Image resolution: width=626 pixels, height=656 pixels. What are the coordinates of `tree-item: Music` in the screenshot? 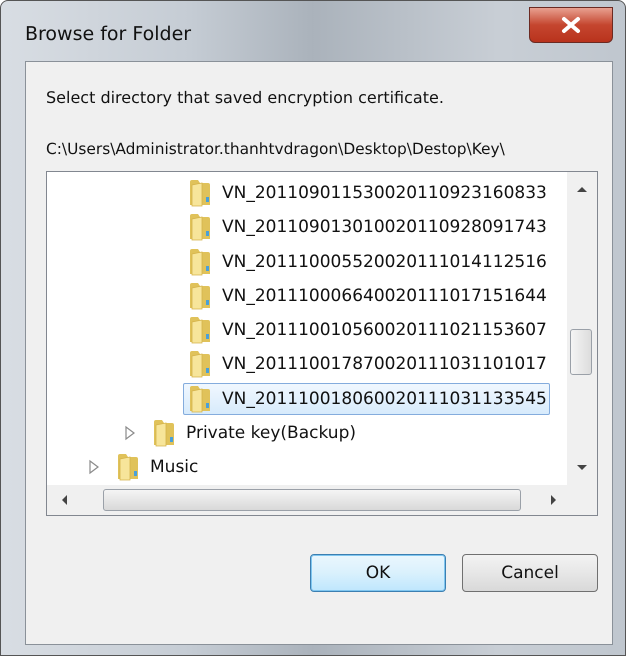 It's located at (156, 467).